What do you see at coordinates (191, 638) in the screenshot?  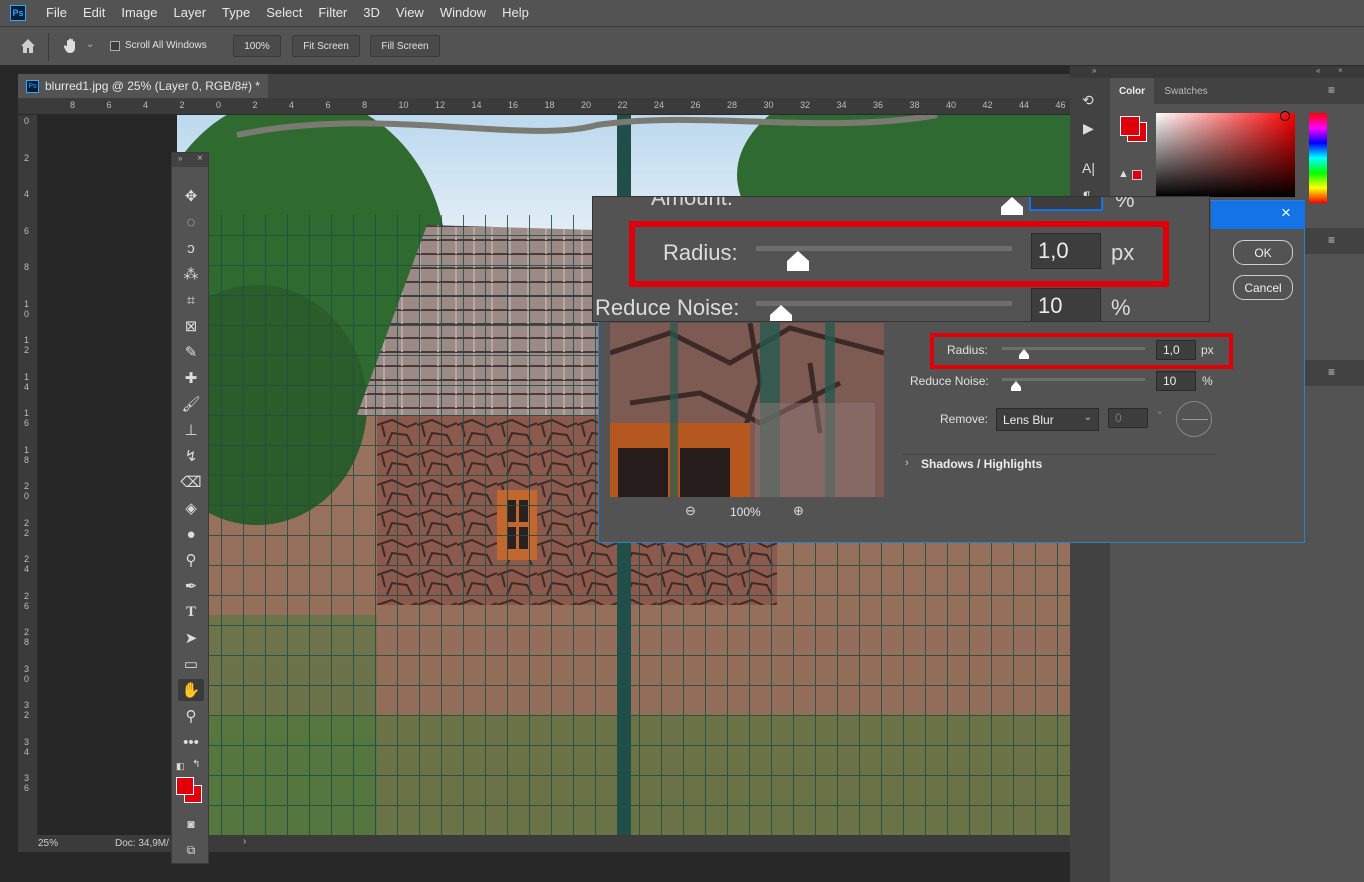 I see `path-selection-icon: ➤` at bounding box center [191, 638].